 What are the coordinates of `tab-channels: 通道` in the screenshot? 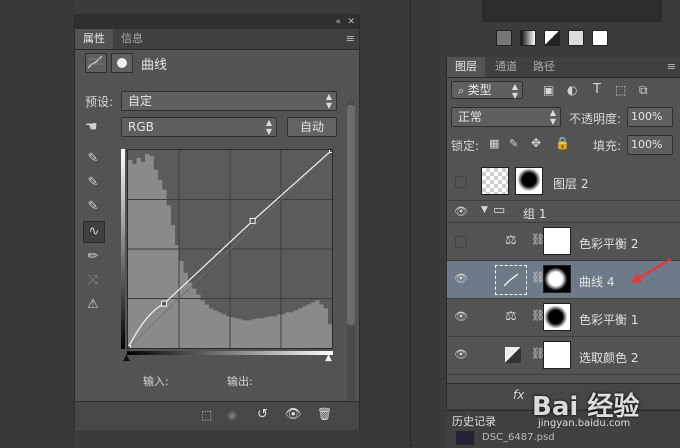 It's located at (506, 67).